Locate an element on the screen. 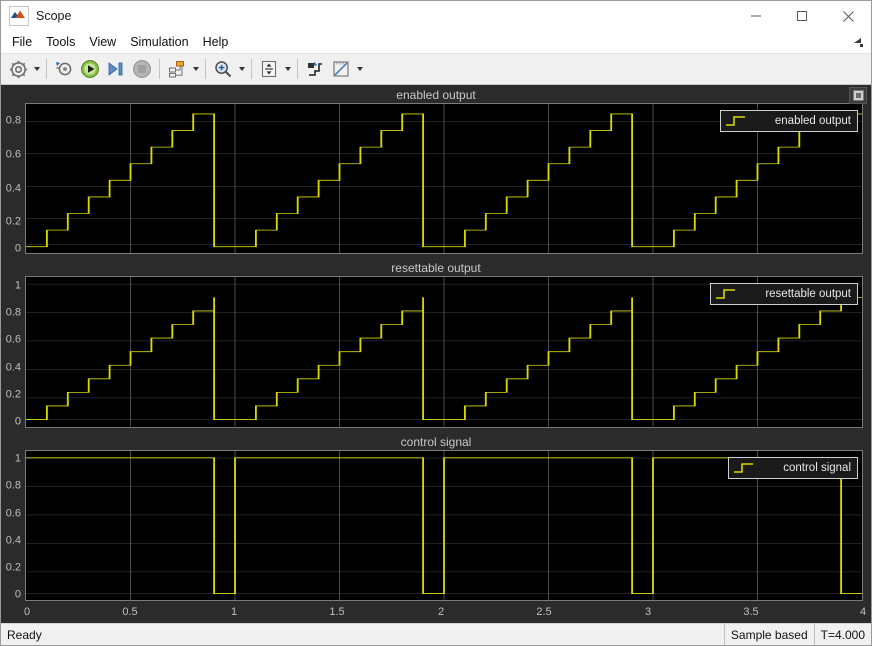 Image resolution: width=872 pixels, height=646 pixels. configuration-properties-button is located at coordinates (18, 69).